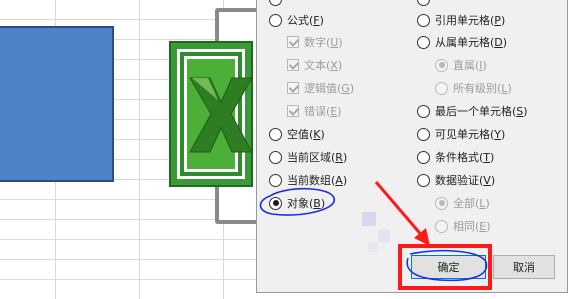 This screenshot has width=568, height=299. I want to click on option-all-levels: 所有级别(L), so click(473, 88).